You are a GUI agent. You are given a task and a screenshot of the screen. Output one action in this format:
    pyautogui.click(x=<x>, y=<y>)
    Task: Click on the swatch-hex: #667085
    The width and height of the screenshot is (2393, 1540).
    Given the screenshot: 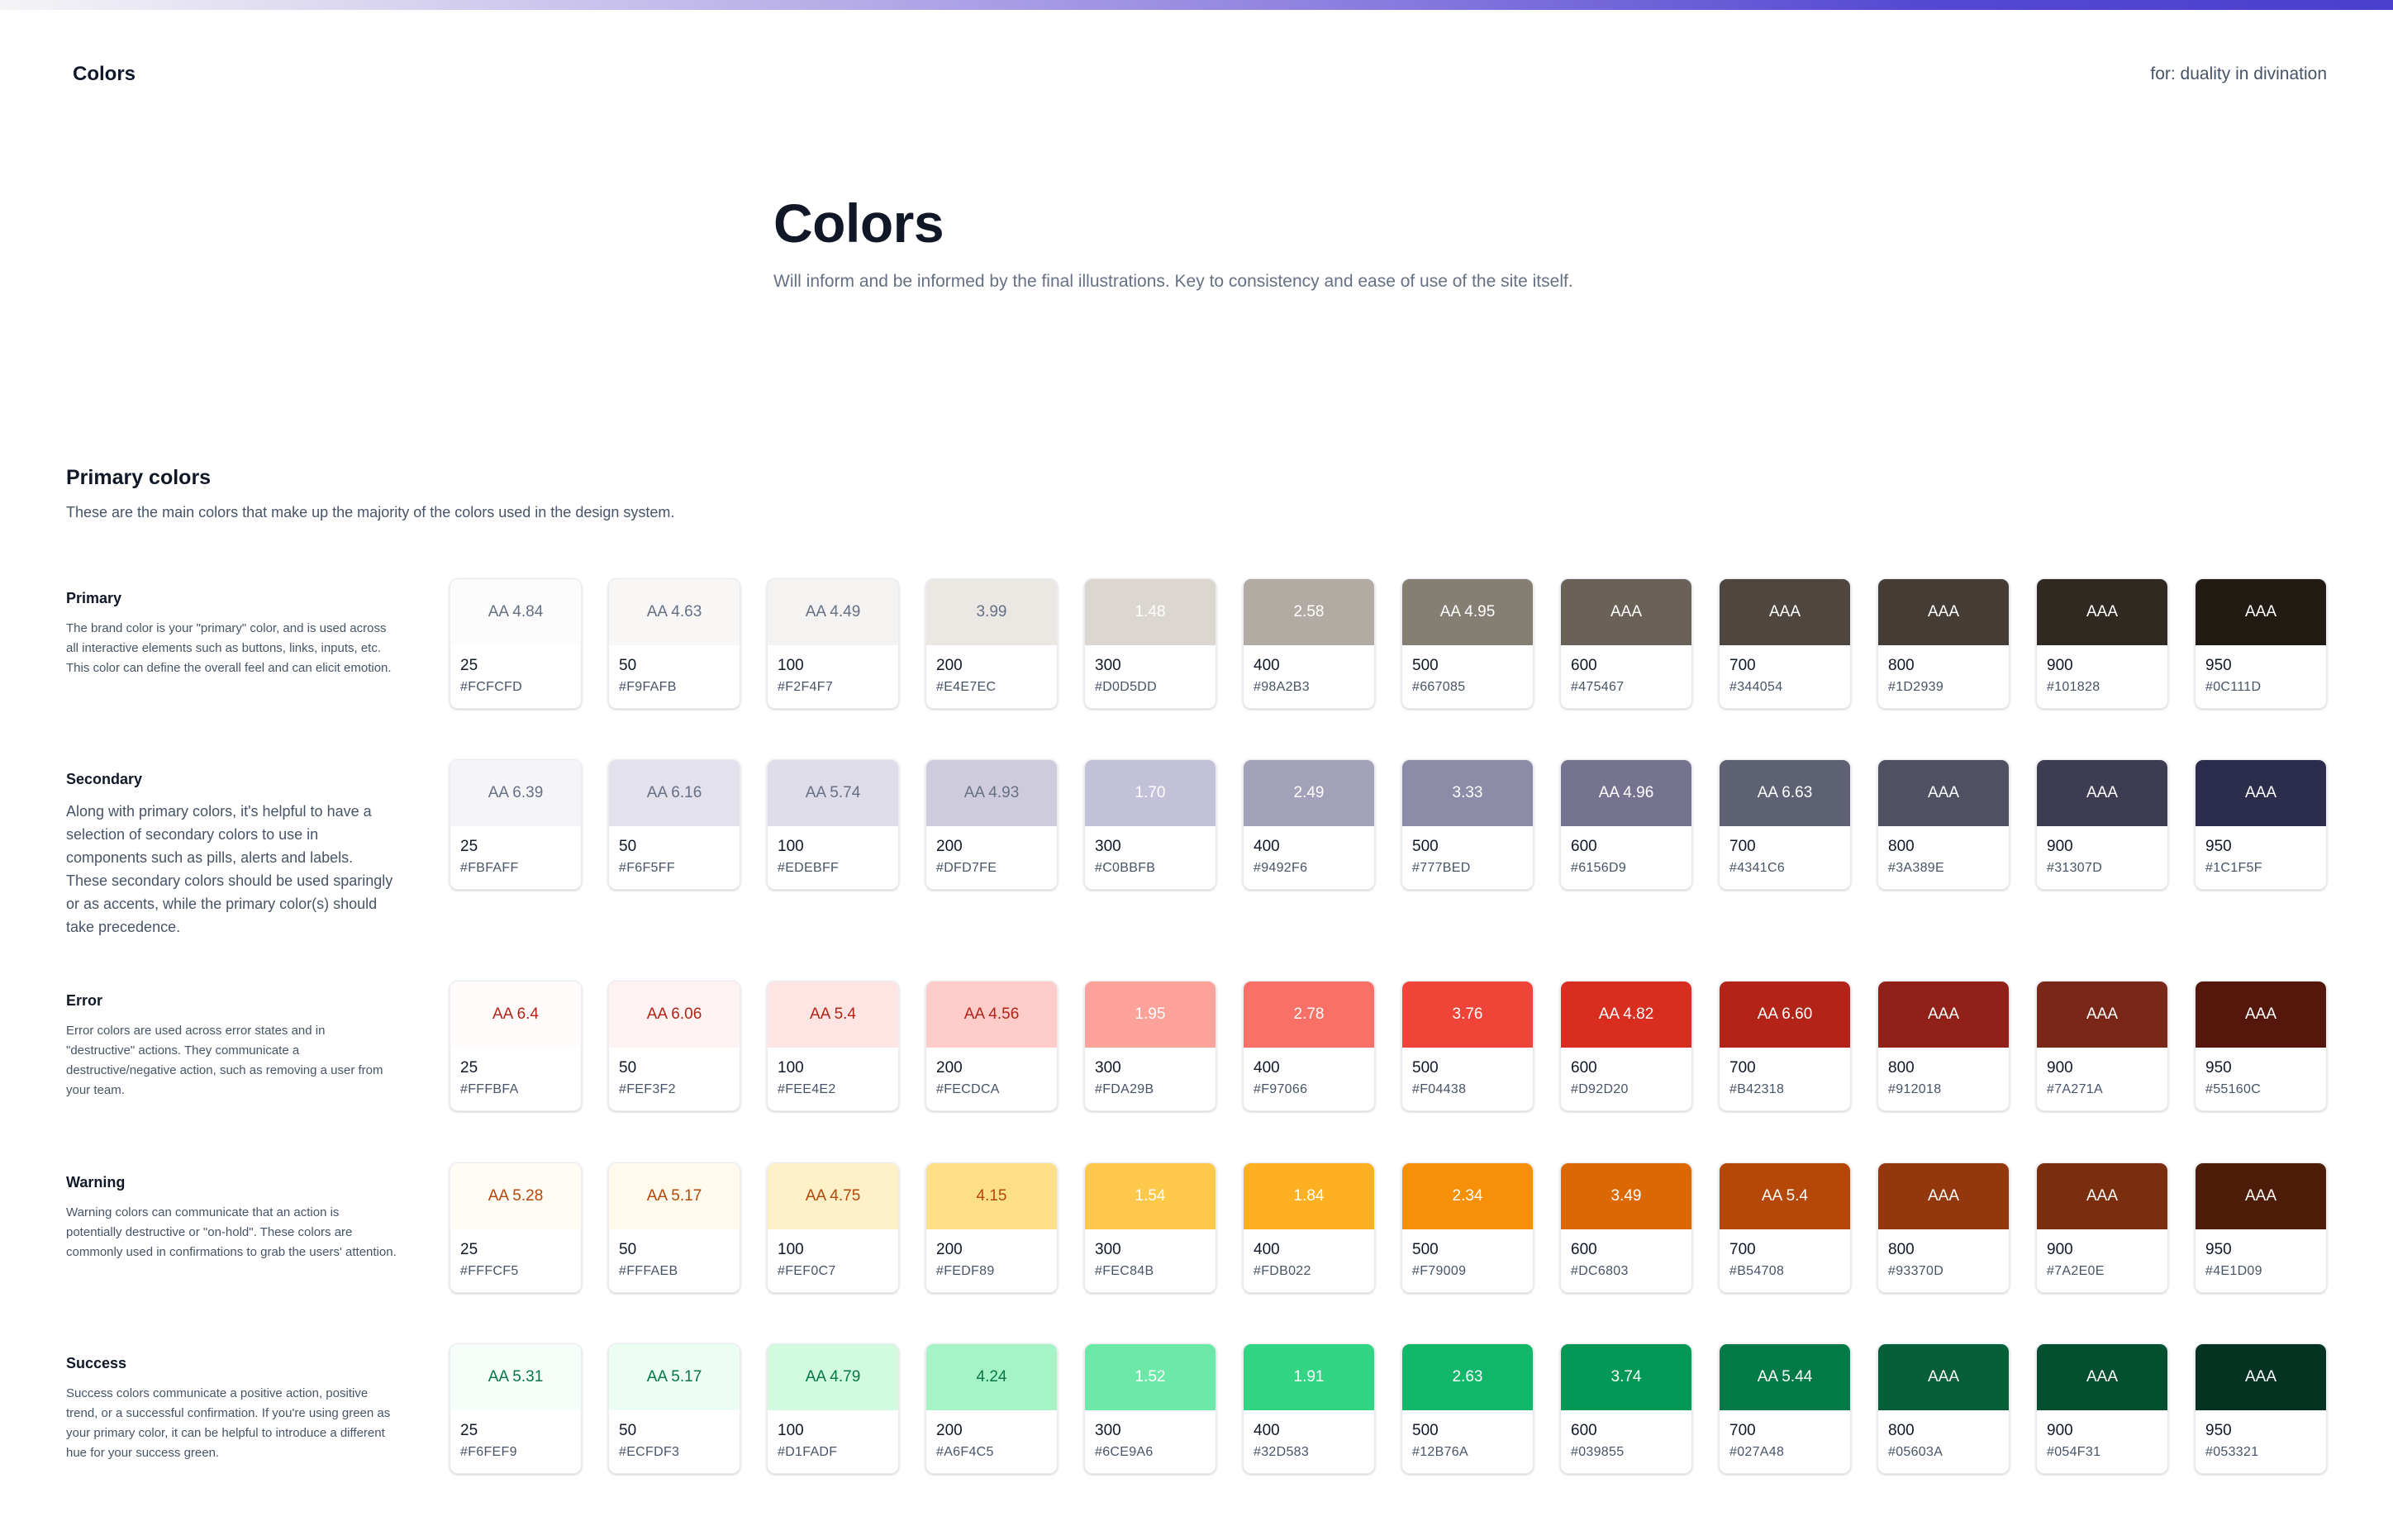 What is the action you would take?
    pyautogui.click(x=1439, y=687)
    